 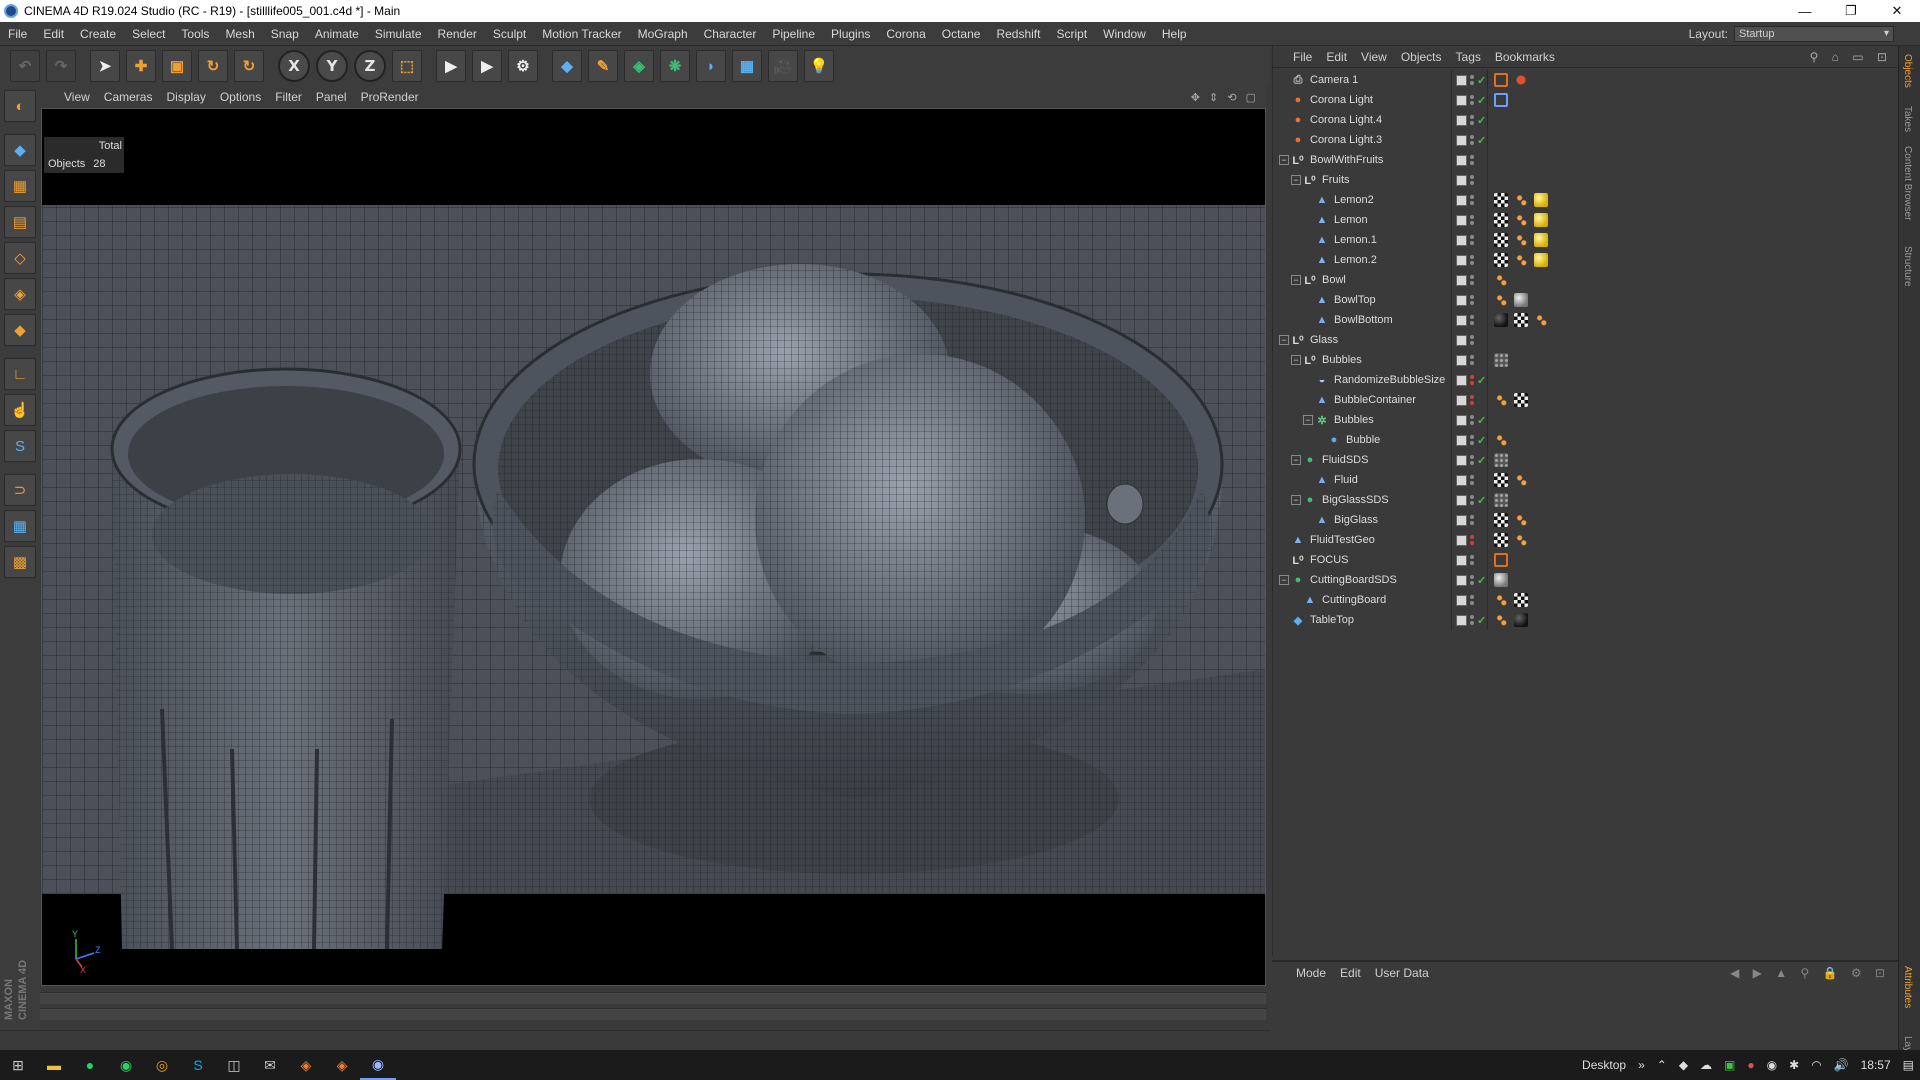 What do you see at coordinates (1907, 987) in the screenshot?
I see `side-tab-attributes: Attributes` at bounding box center [1907, 987].